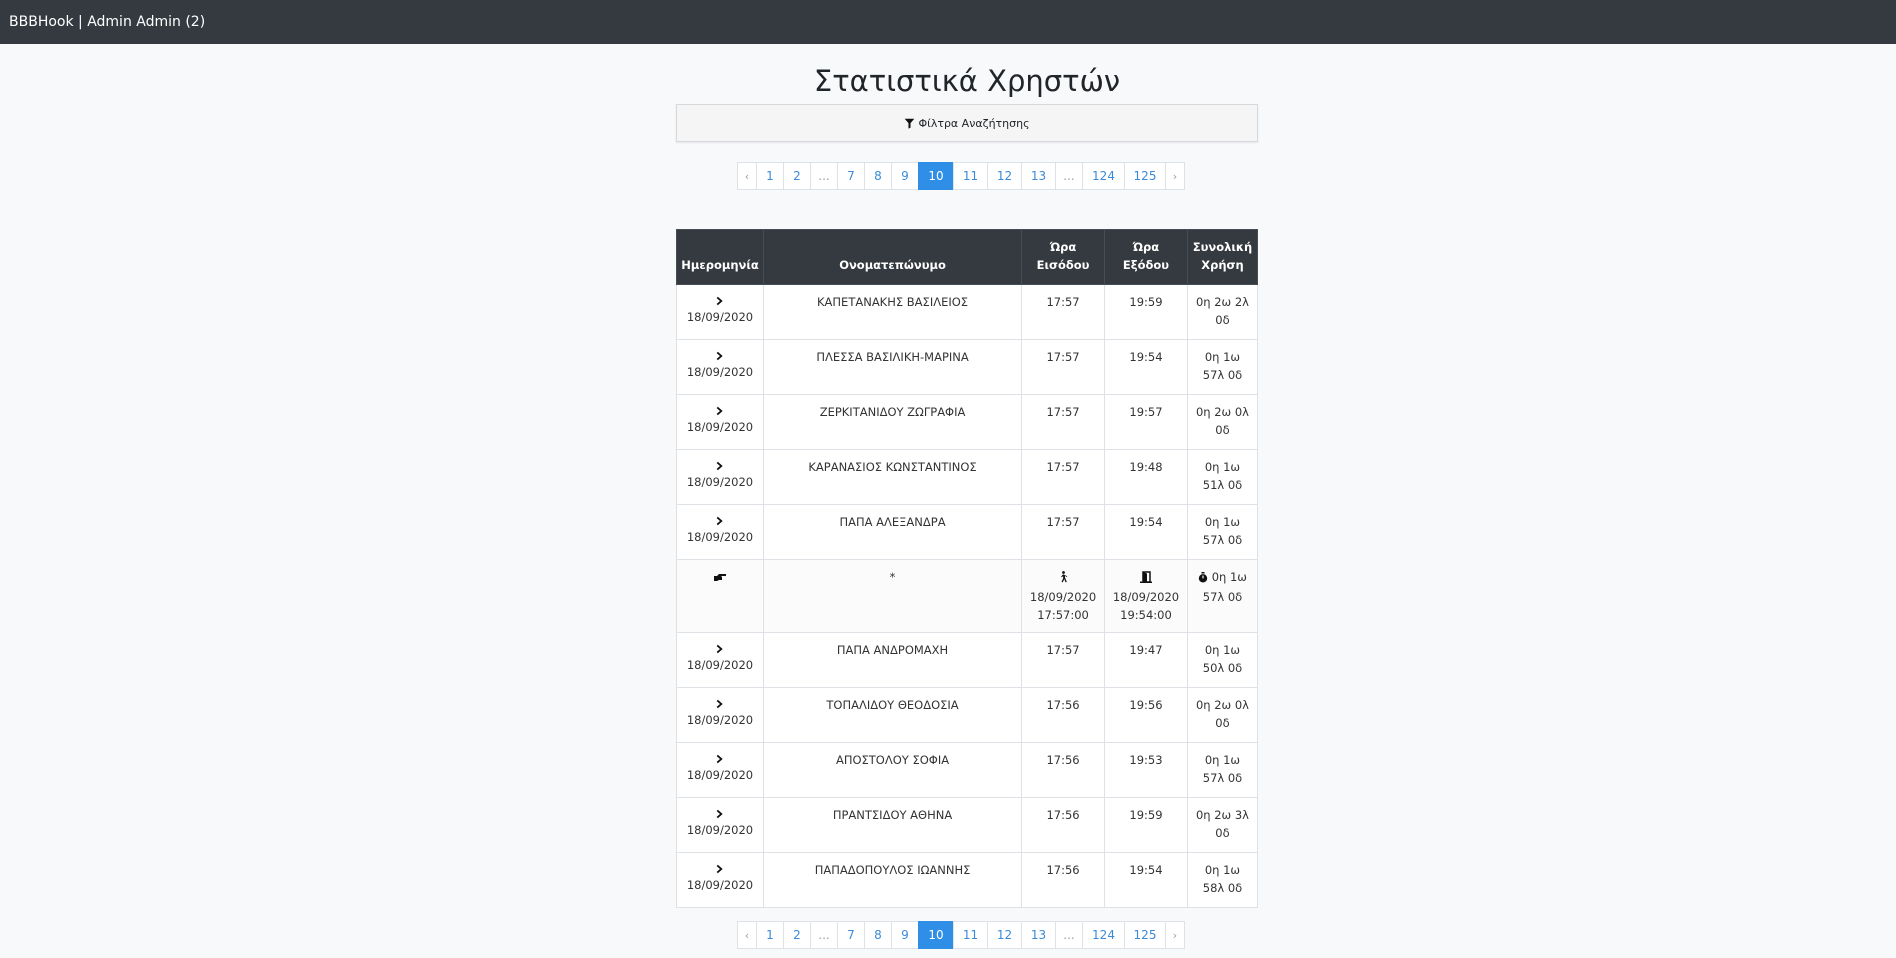 The width and height of the screenshot is (1896, 958). What do you see at coordinates (720, 257) in the screenshot?
I see `header-date: Ημερομηνία` at bounding box center [720, 257].